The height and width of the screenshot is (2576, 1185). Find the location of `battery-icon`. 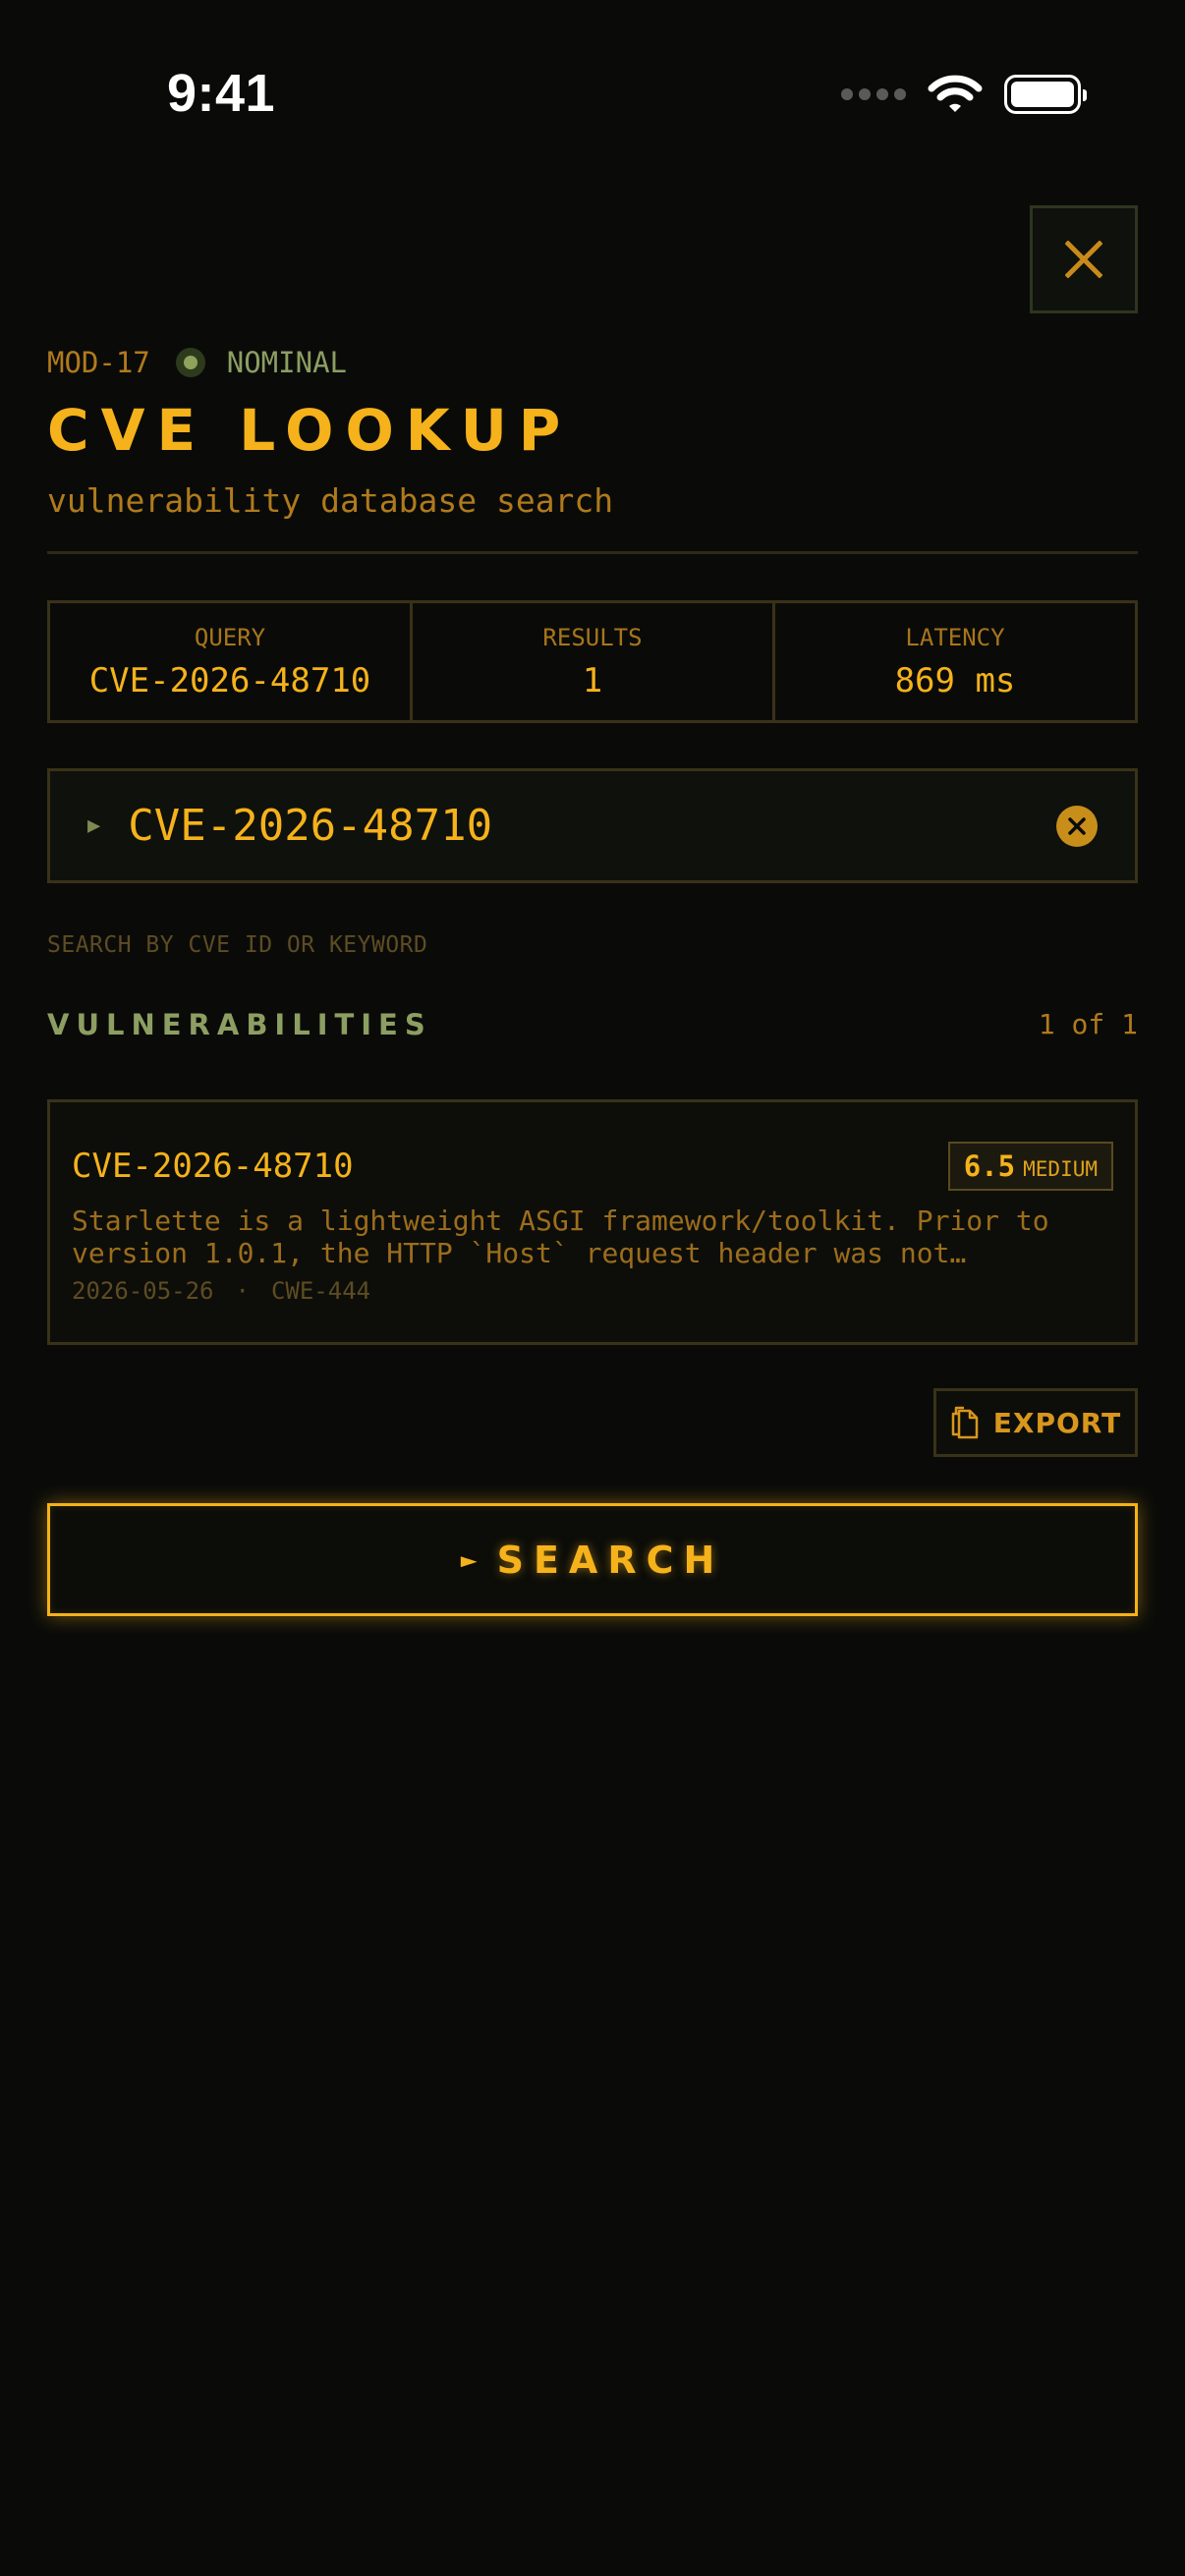

battery-icon is located at coordinates (1045, 94).